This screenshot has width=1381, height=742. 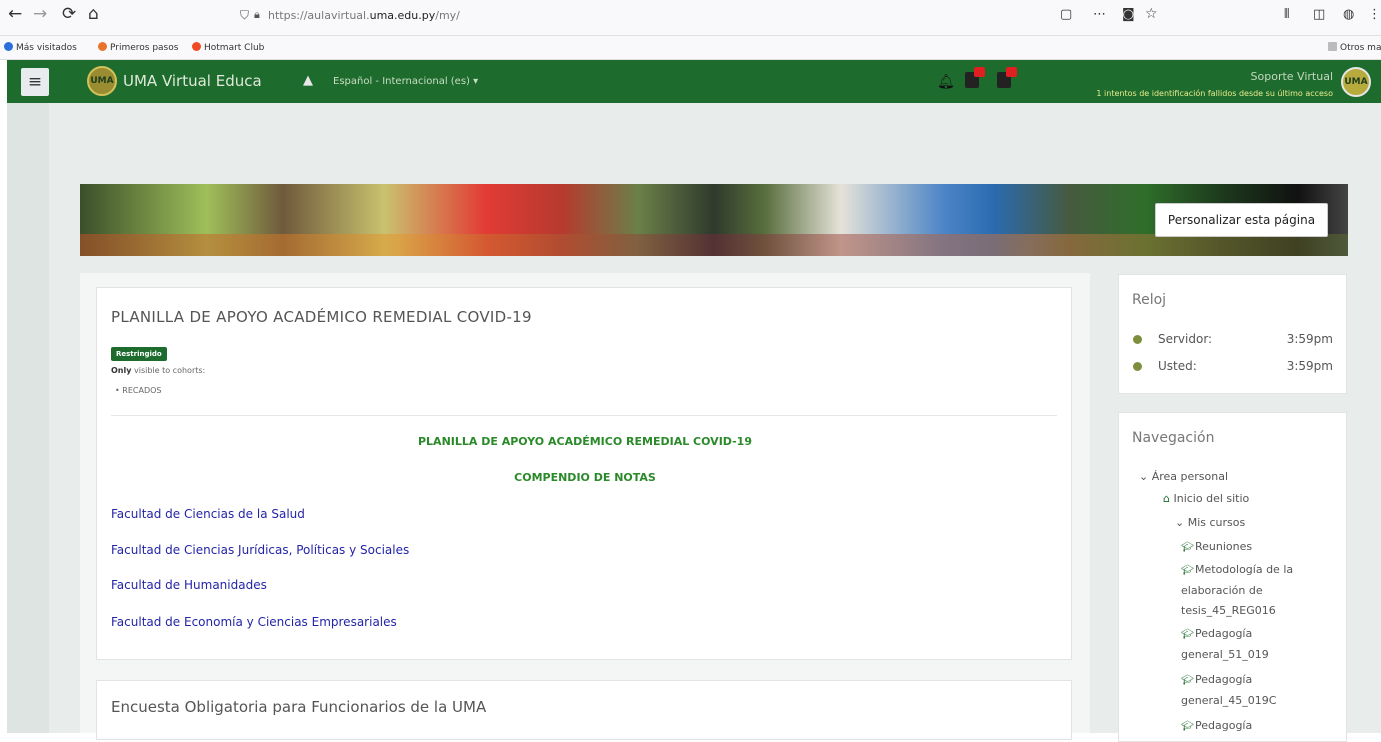 I want to click on notifications-icon, so click(x=975, y=77).